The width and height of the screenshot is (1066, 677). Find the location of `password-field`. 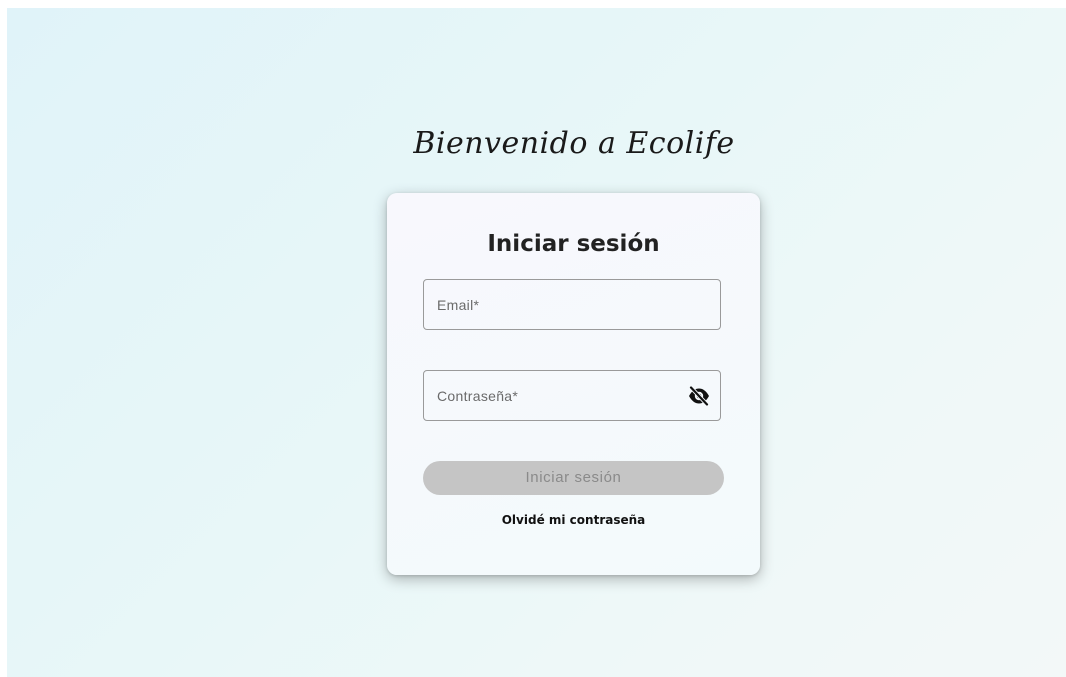

password-field is located at coordinates (572, 395).